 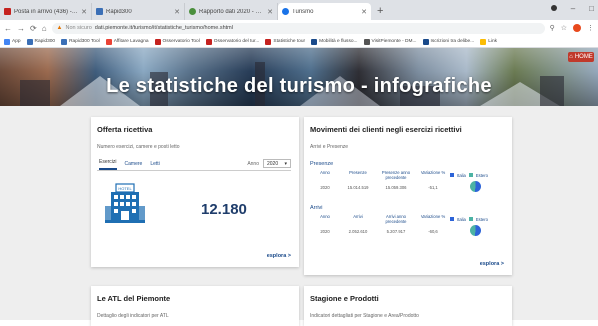 What do you see at coordinates (7, 11) in the screenshot?
I see `gmail-favicon-icon` at bounding box center [7, 11].